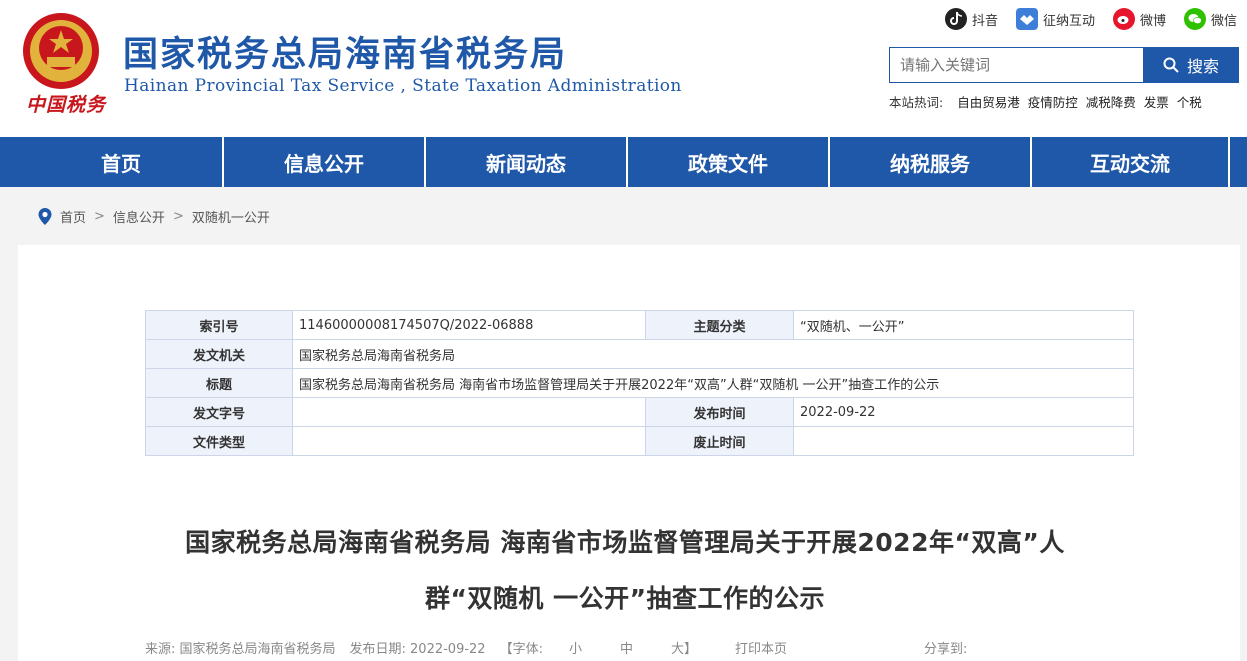 The height and width of the screenshot is (661, 1247). Describe the element at coordinates (1152, 21) in the screenshot. I see `social-weibo-label: 微博` at that location.